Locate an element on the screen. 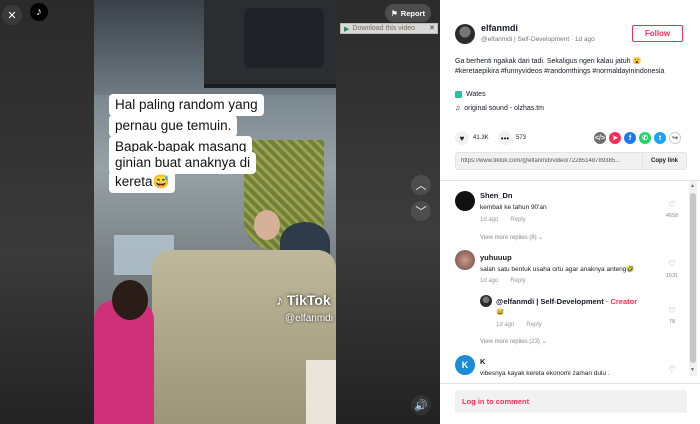  sound-link: ♫ original sound - olzhas.tm is located at coordinates (499, 108).